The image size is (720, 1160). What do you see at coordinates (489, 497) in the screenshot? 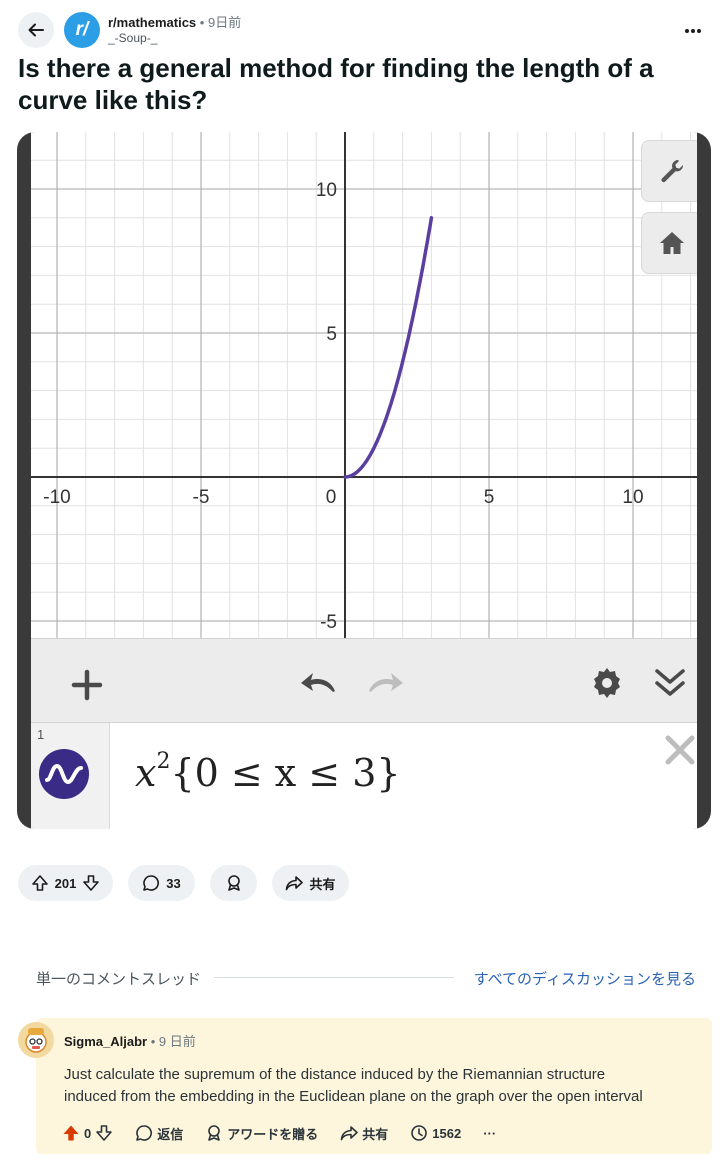
I see `x-tick-label: 5` at bounding box center [489, 497].